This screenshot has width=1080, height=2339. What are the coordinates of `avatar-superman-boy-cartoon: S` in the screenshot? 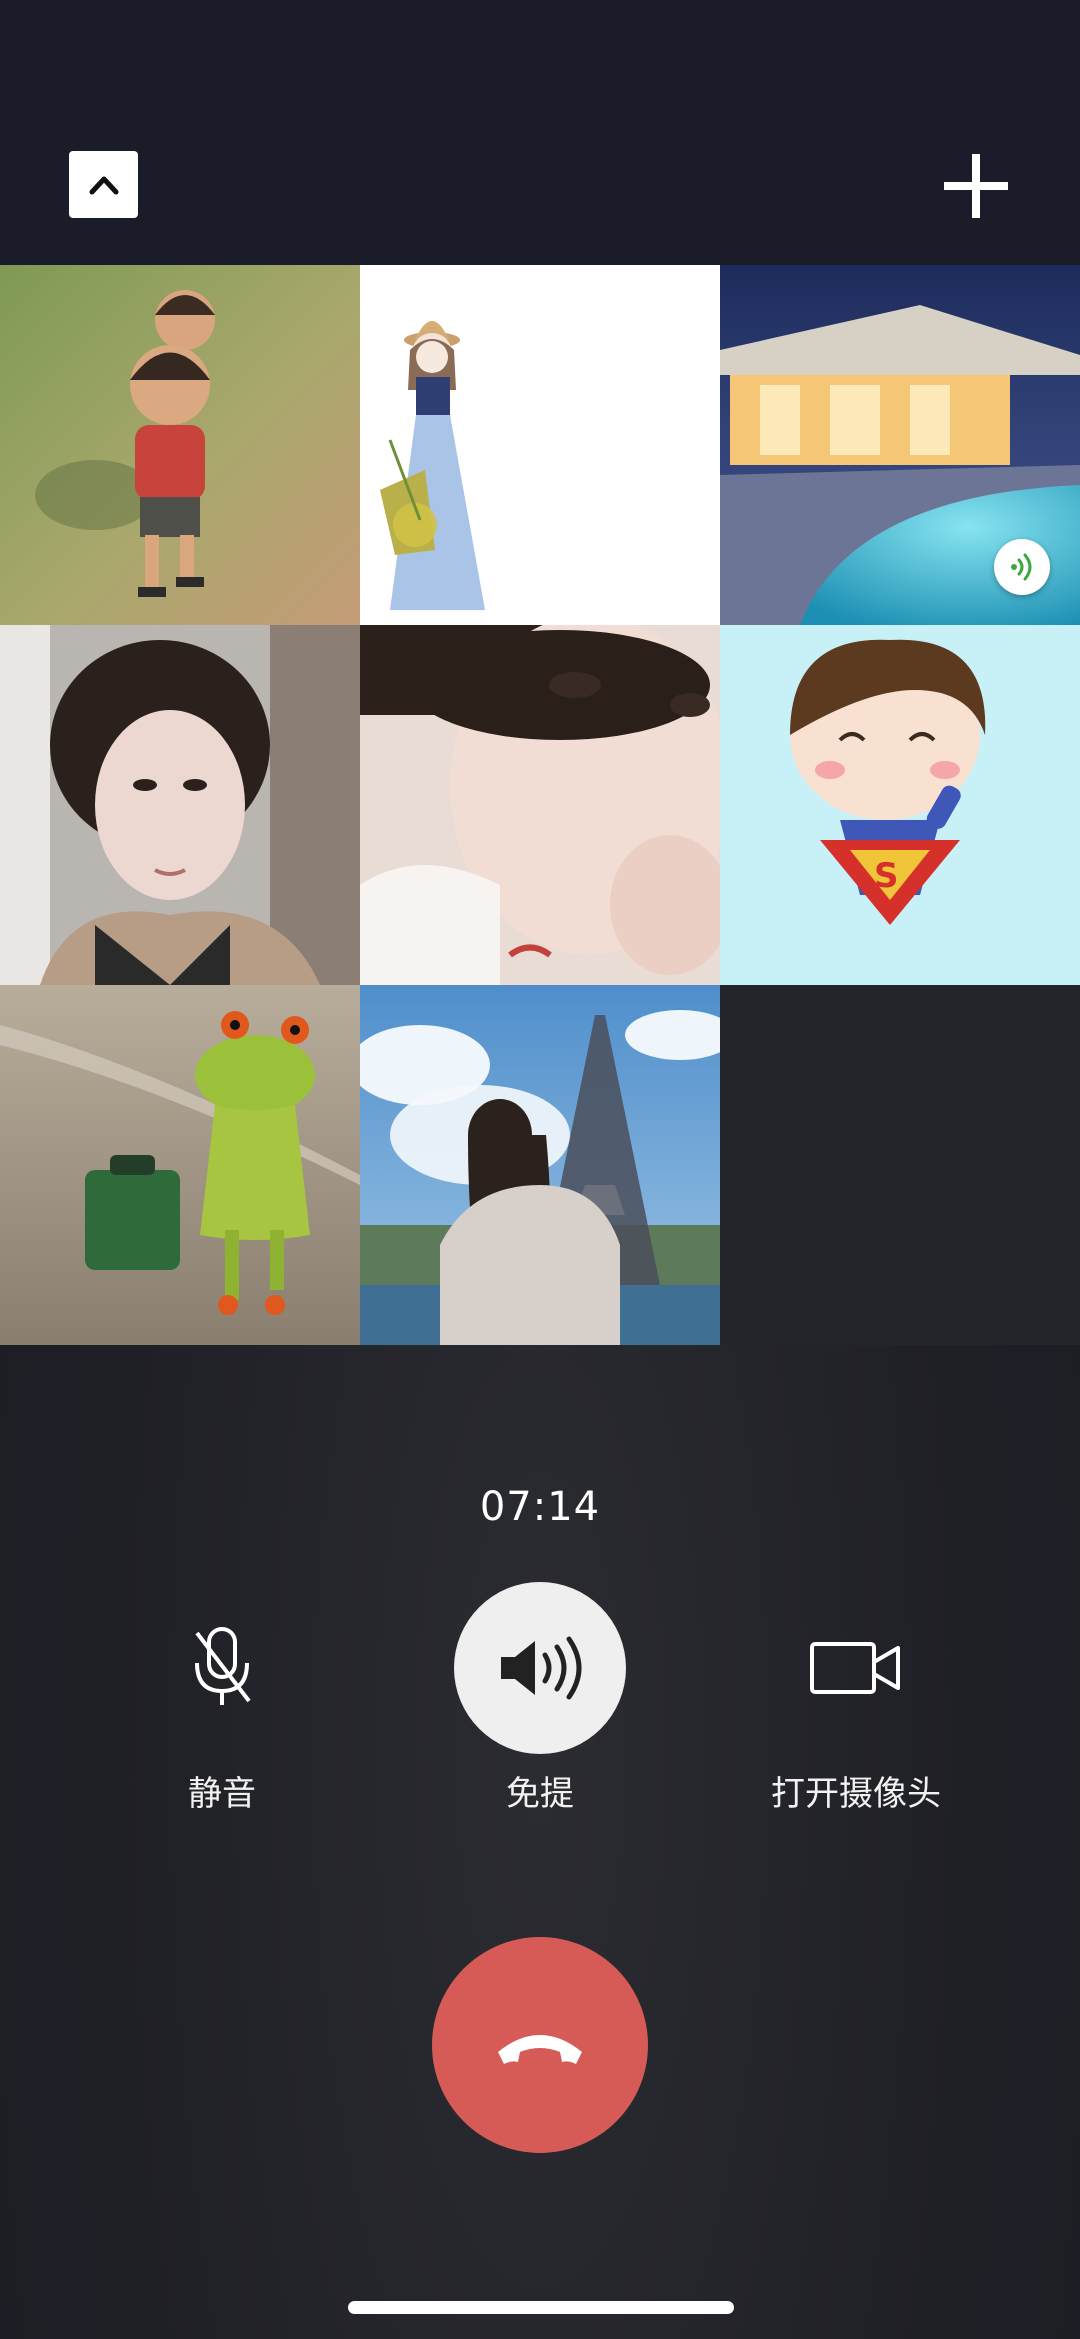 It's located at (900, 805).